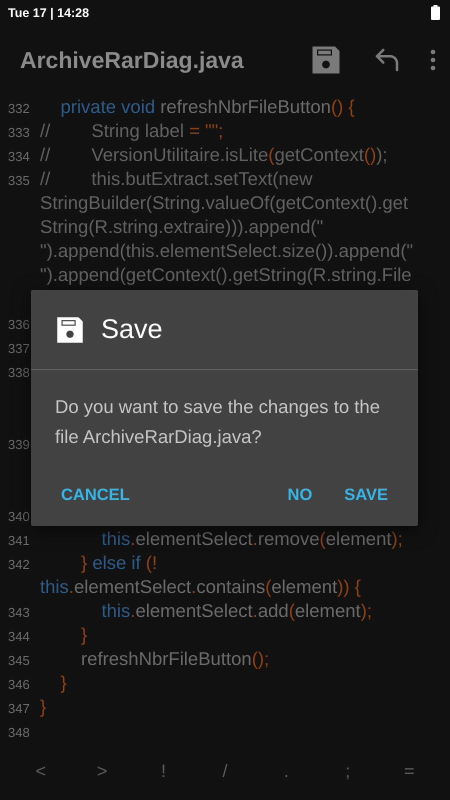 The height and width of the screenshot is (800, 450). I want to click on line-number: 344, so click(19, 637).